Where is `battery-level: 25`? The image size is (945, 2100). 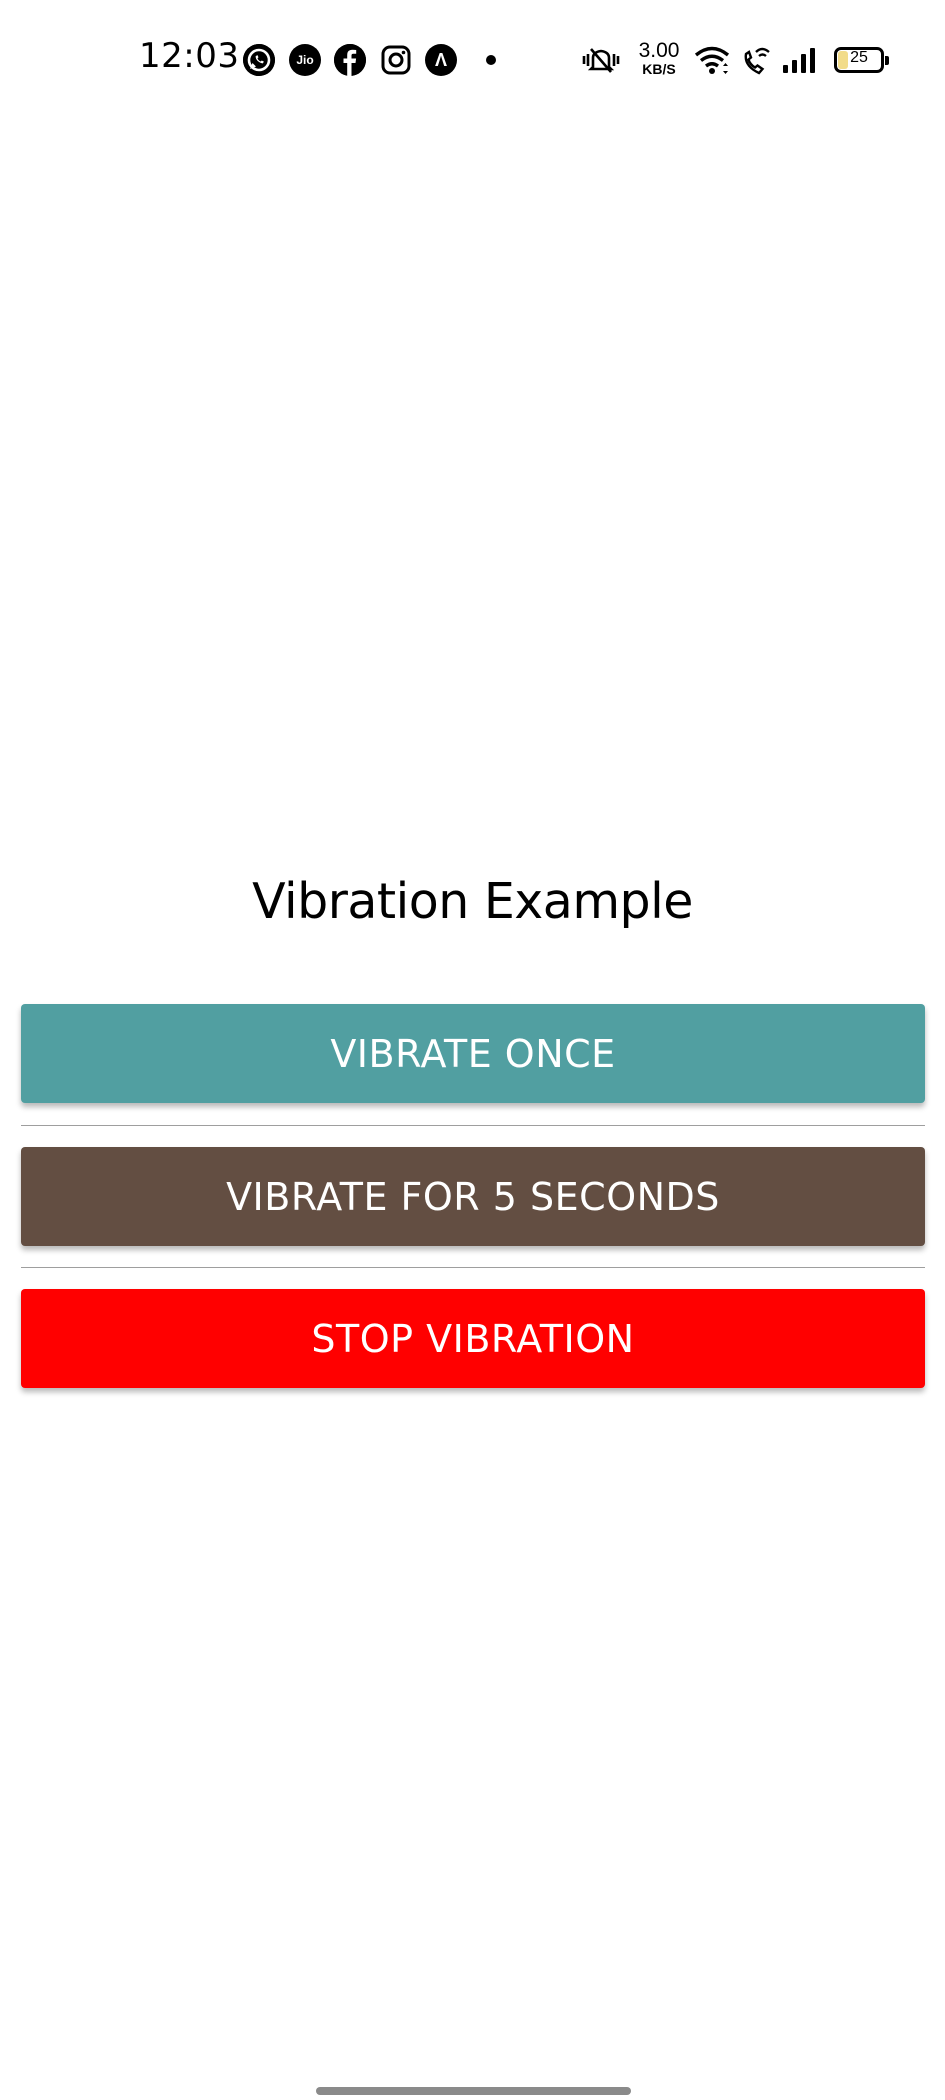 battery-level: 25 is located at coordinates (859, 57).